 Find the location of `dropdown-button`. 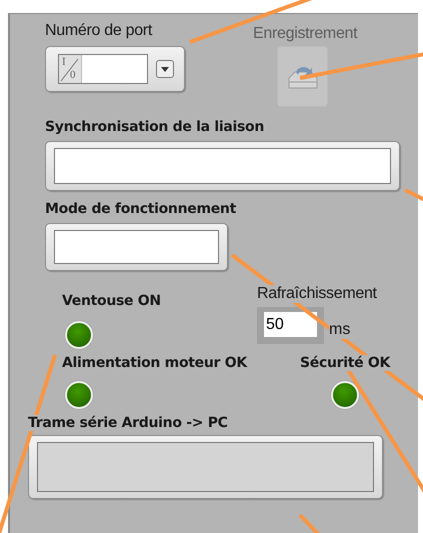

dropdown-button is located at coordinates (165, 69).